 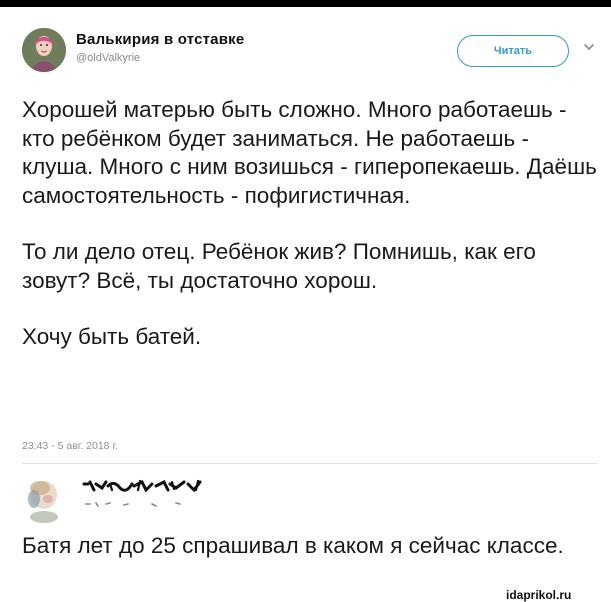 What do you see at coordinates (112, 336) in the screenshot?
I see `tweet-paragraph: Хочу быть батей.` at bounding box center [112, 336].